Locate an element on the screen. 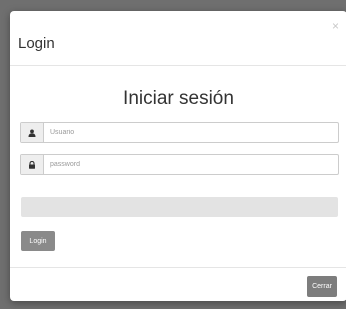  password-input is located at coordinates (191, 164).